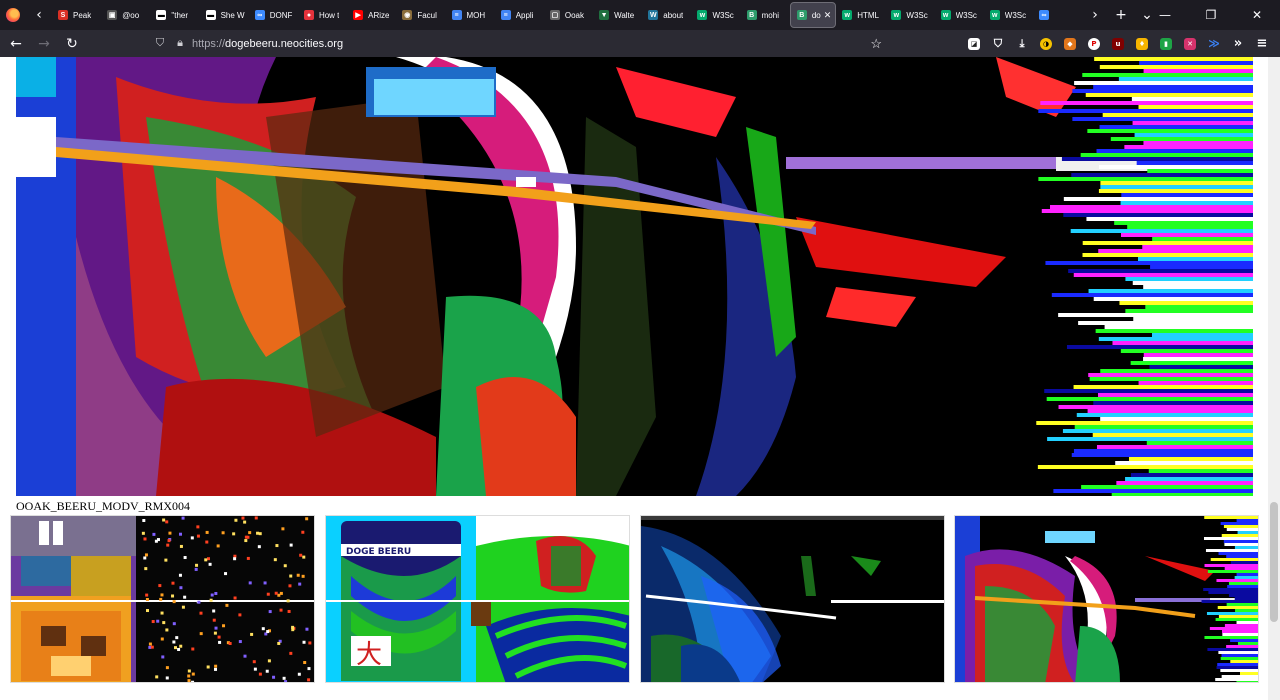 This screenshot has height=700, width=1280. I want to click on tab-label: Ooak, so click(574, 15).